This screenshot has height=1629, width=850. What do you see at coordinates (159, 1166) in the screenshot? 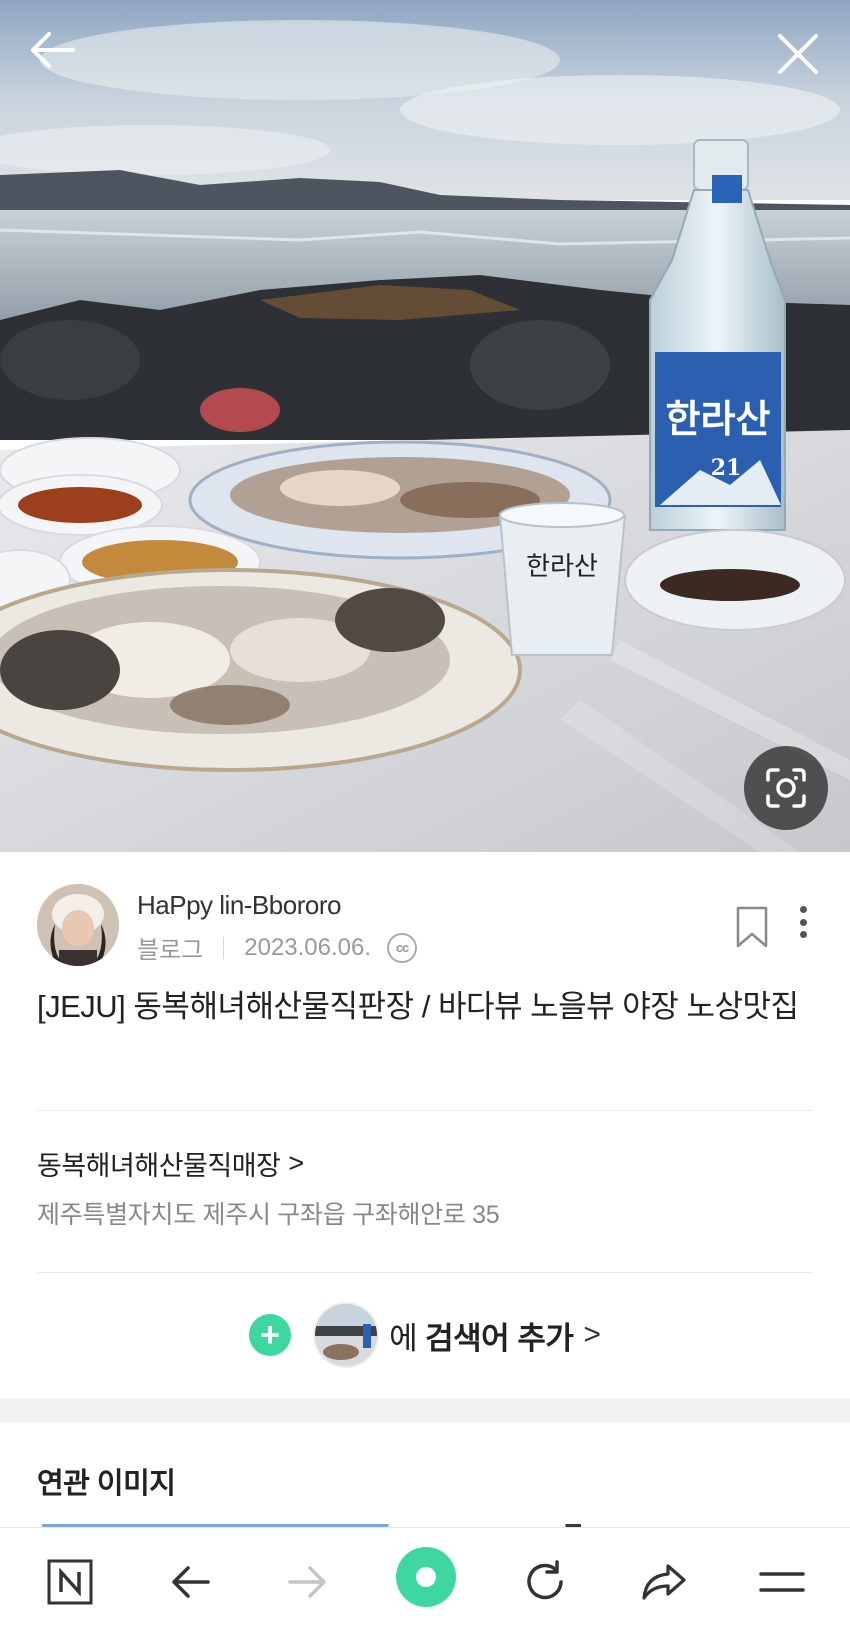
I see `place-name: 동복해녀해산물직매장` at bounding box center [159, 1166].